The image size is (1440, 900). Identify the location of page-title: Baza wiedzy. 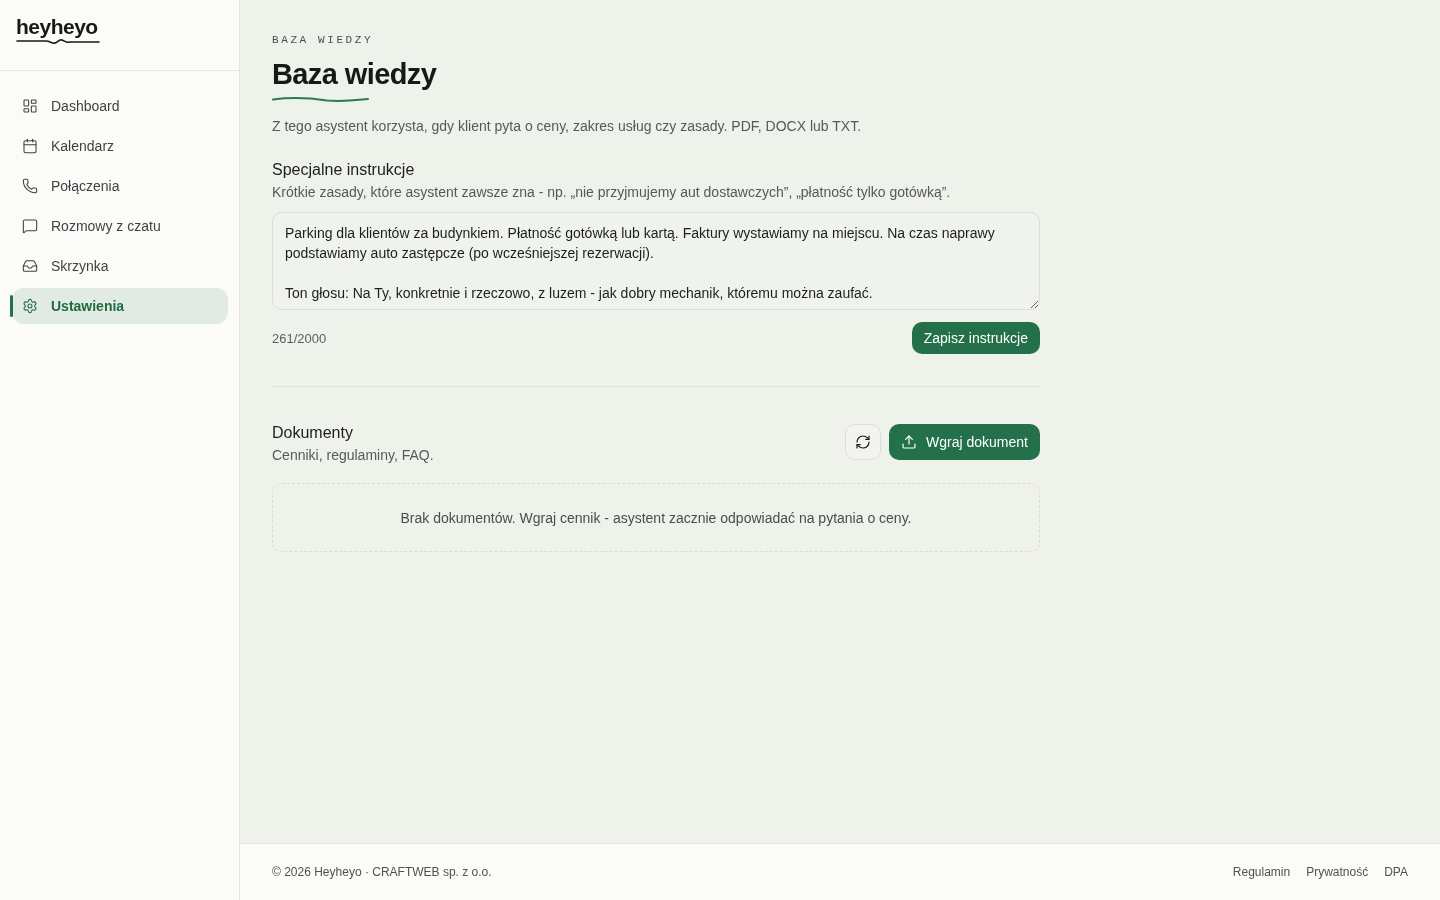
(355, 74).